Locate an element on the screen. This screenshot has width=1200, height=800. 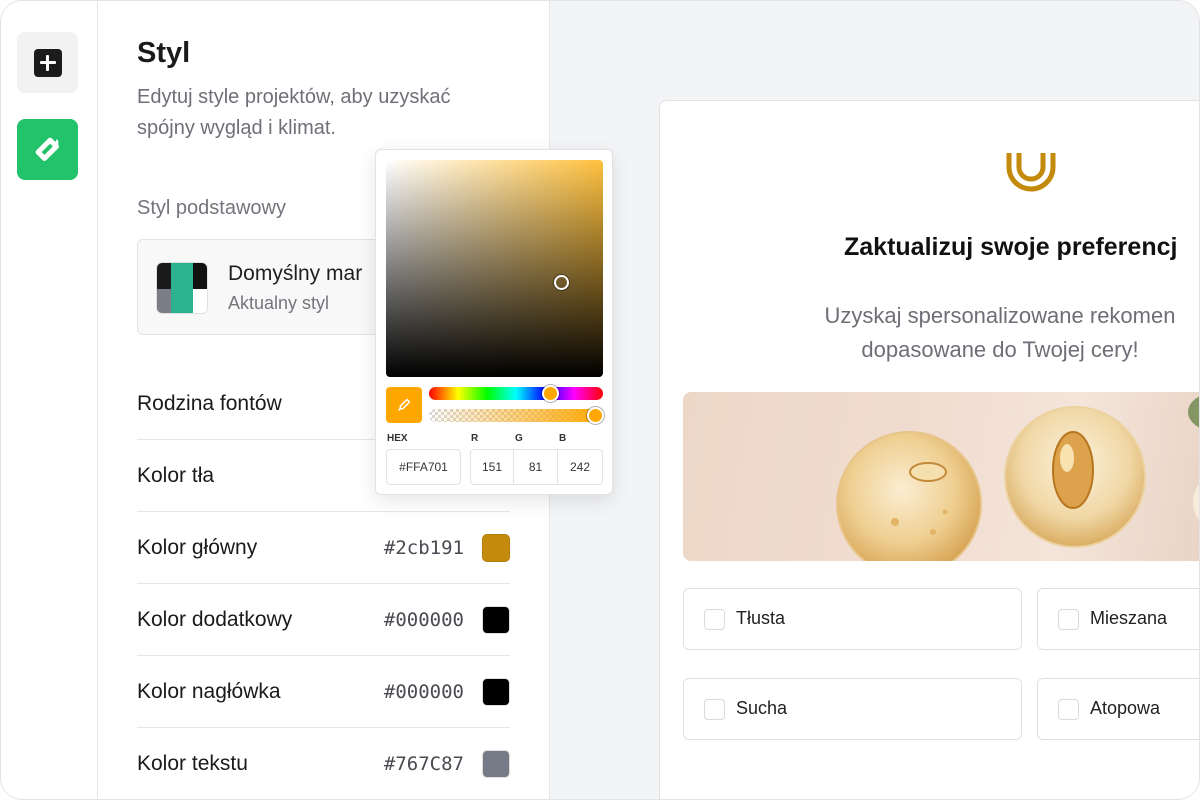
product-image is located at coordinates (941, 476).